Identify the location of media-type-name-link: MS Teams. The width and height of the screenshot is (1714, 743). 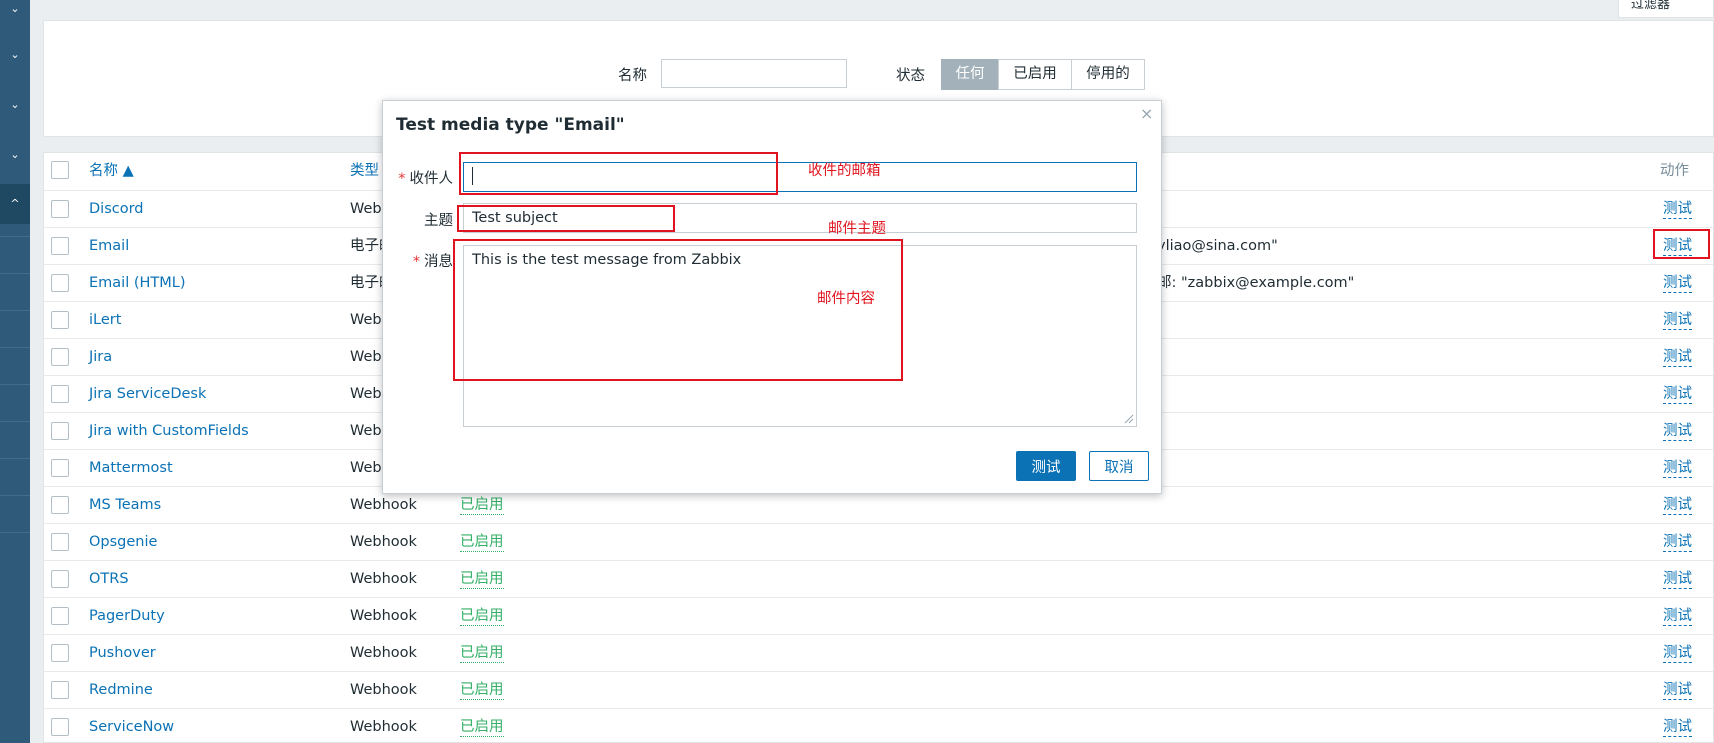
(125, 505).